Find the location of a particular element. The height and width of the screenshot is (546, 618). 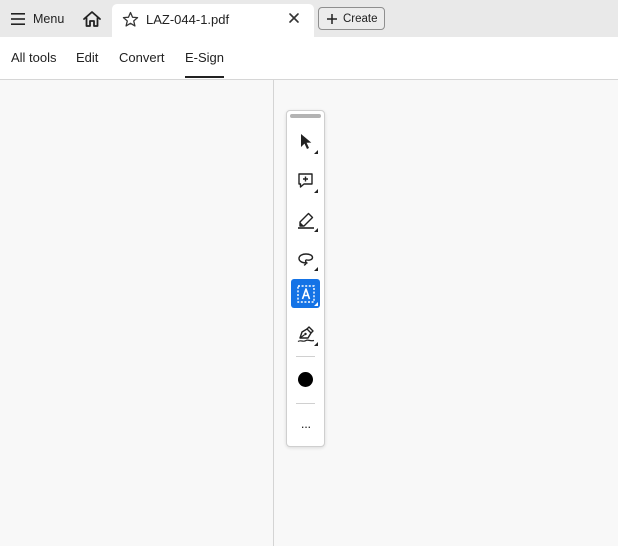

toolbar-drag-handle is located at coordinates (305, 116).